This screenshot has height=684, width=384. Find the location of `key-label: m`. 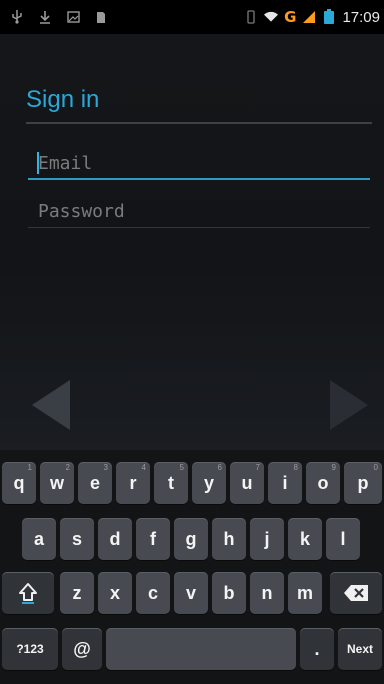

key-label: m is located at coordinates (304, 592).